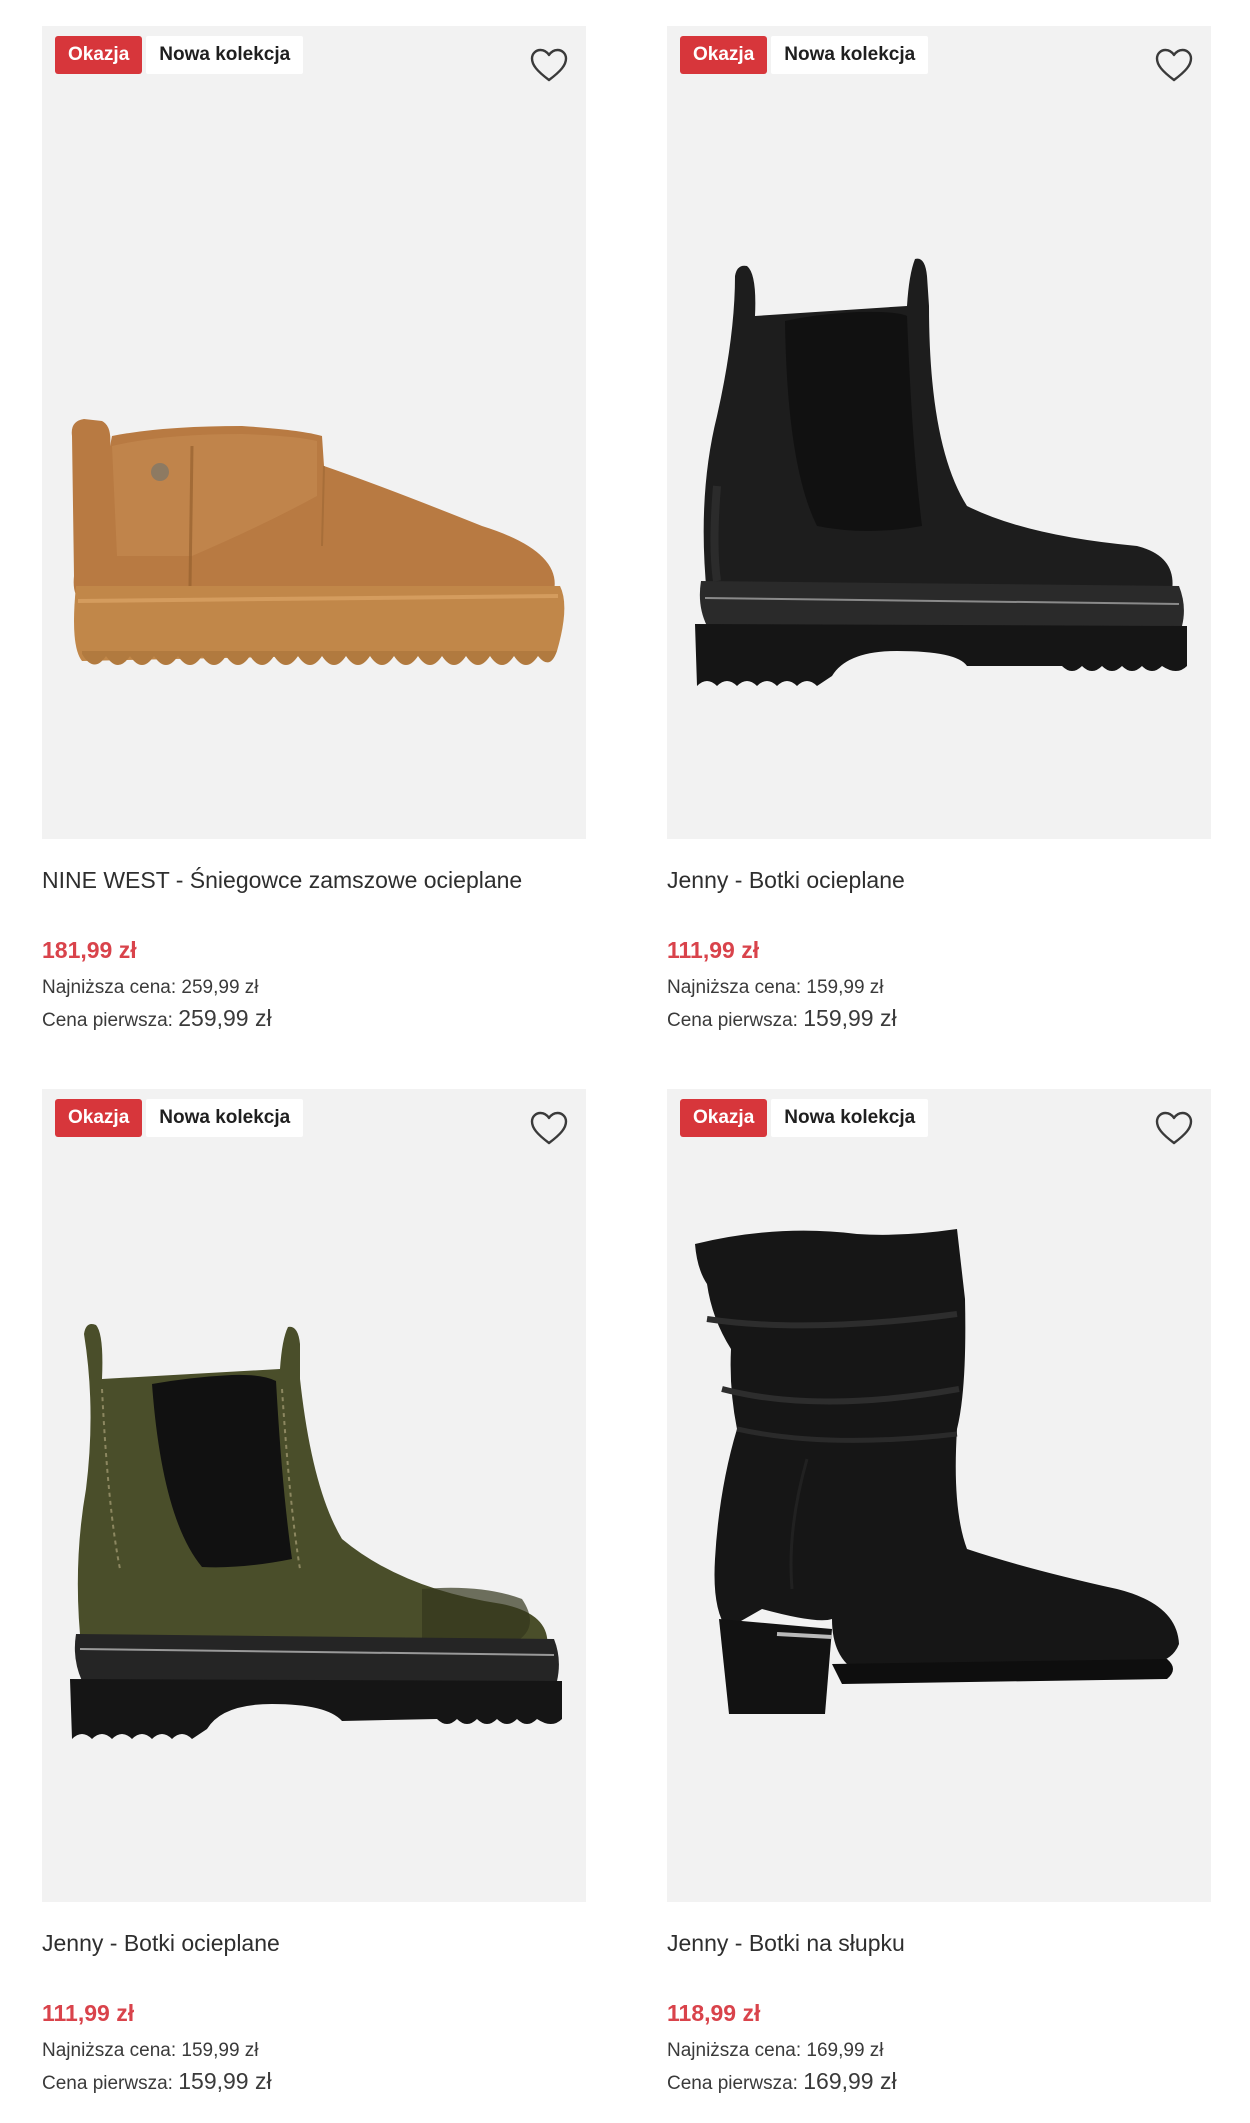  I want to click on lowest-price-row: Najniższa cena: 169,99 zł, so click(939, 2051).